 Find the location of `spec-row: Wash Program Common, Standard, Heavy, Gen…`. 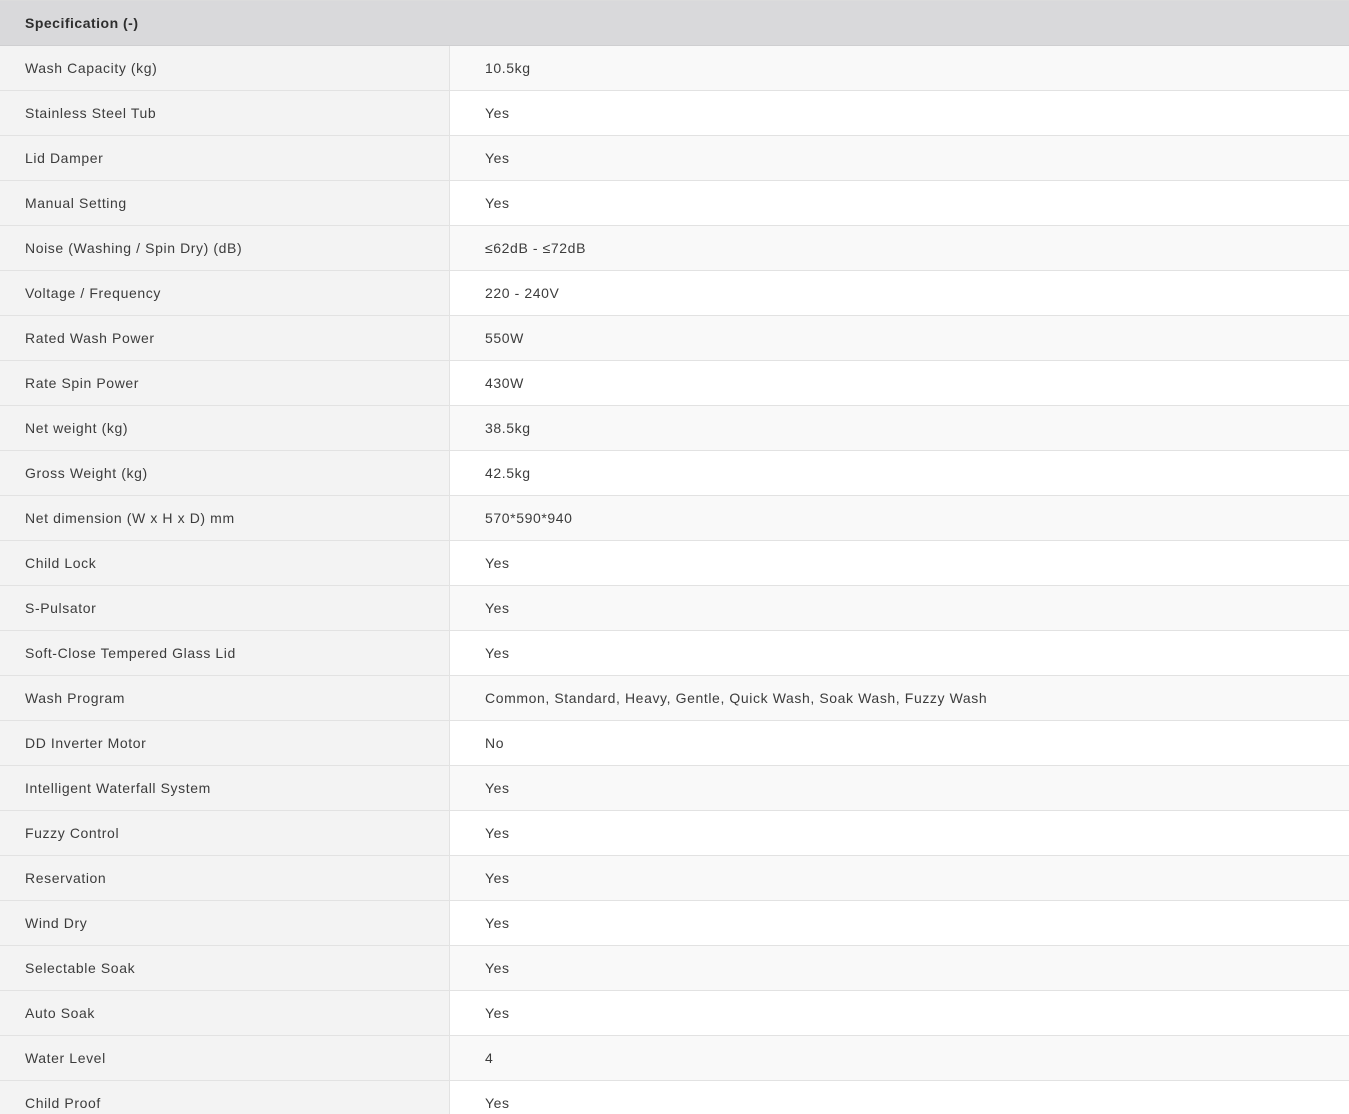

spec-row: Wash Program Common, Standard, Heavy, Gen… is located at coordinates (674, 698).